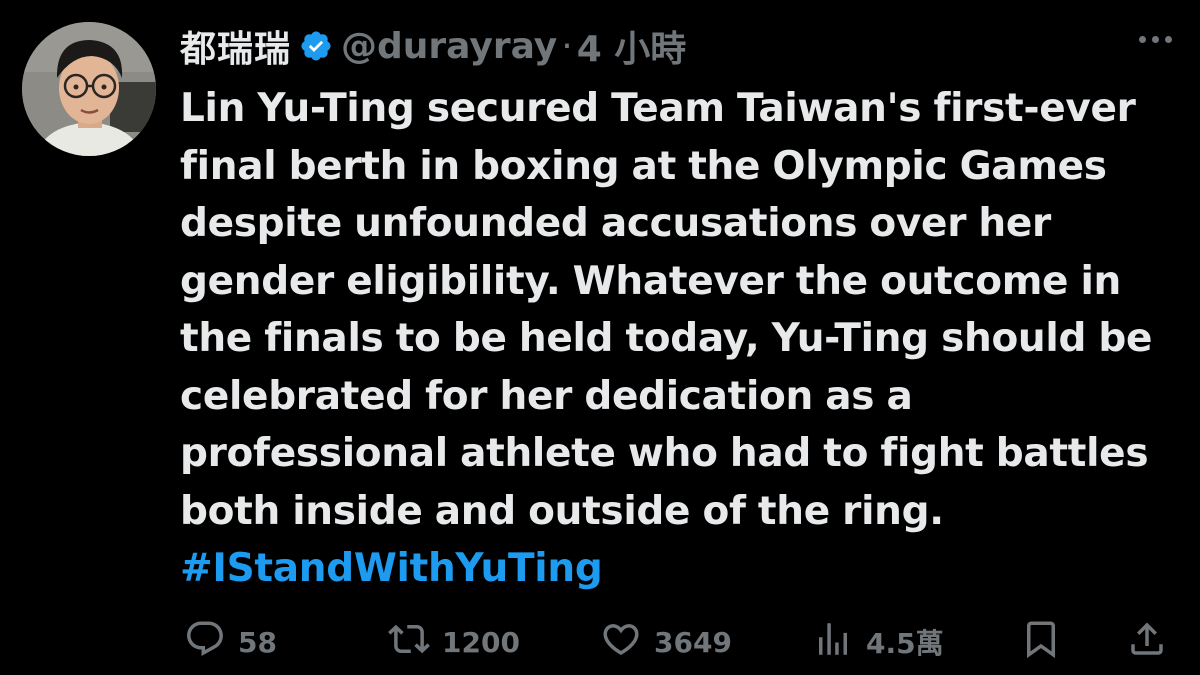  I want to click on retweet-icon, so click(409, 642).